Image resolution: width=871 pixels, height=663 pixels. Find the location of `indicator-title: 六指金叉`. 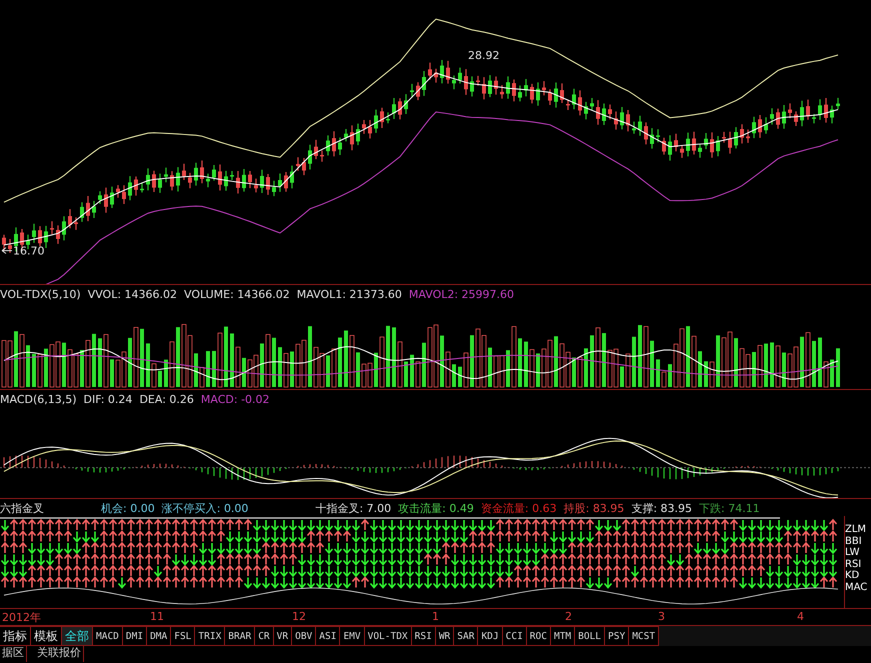

indicator-title: 六指金叉 is located at coordinates (22, 508).